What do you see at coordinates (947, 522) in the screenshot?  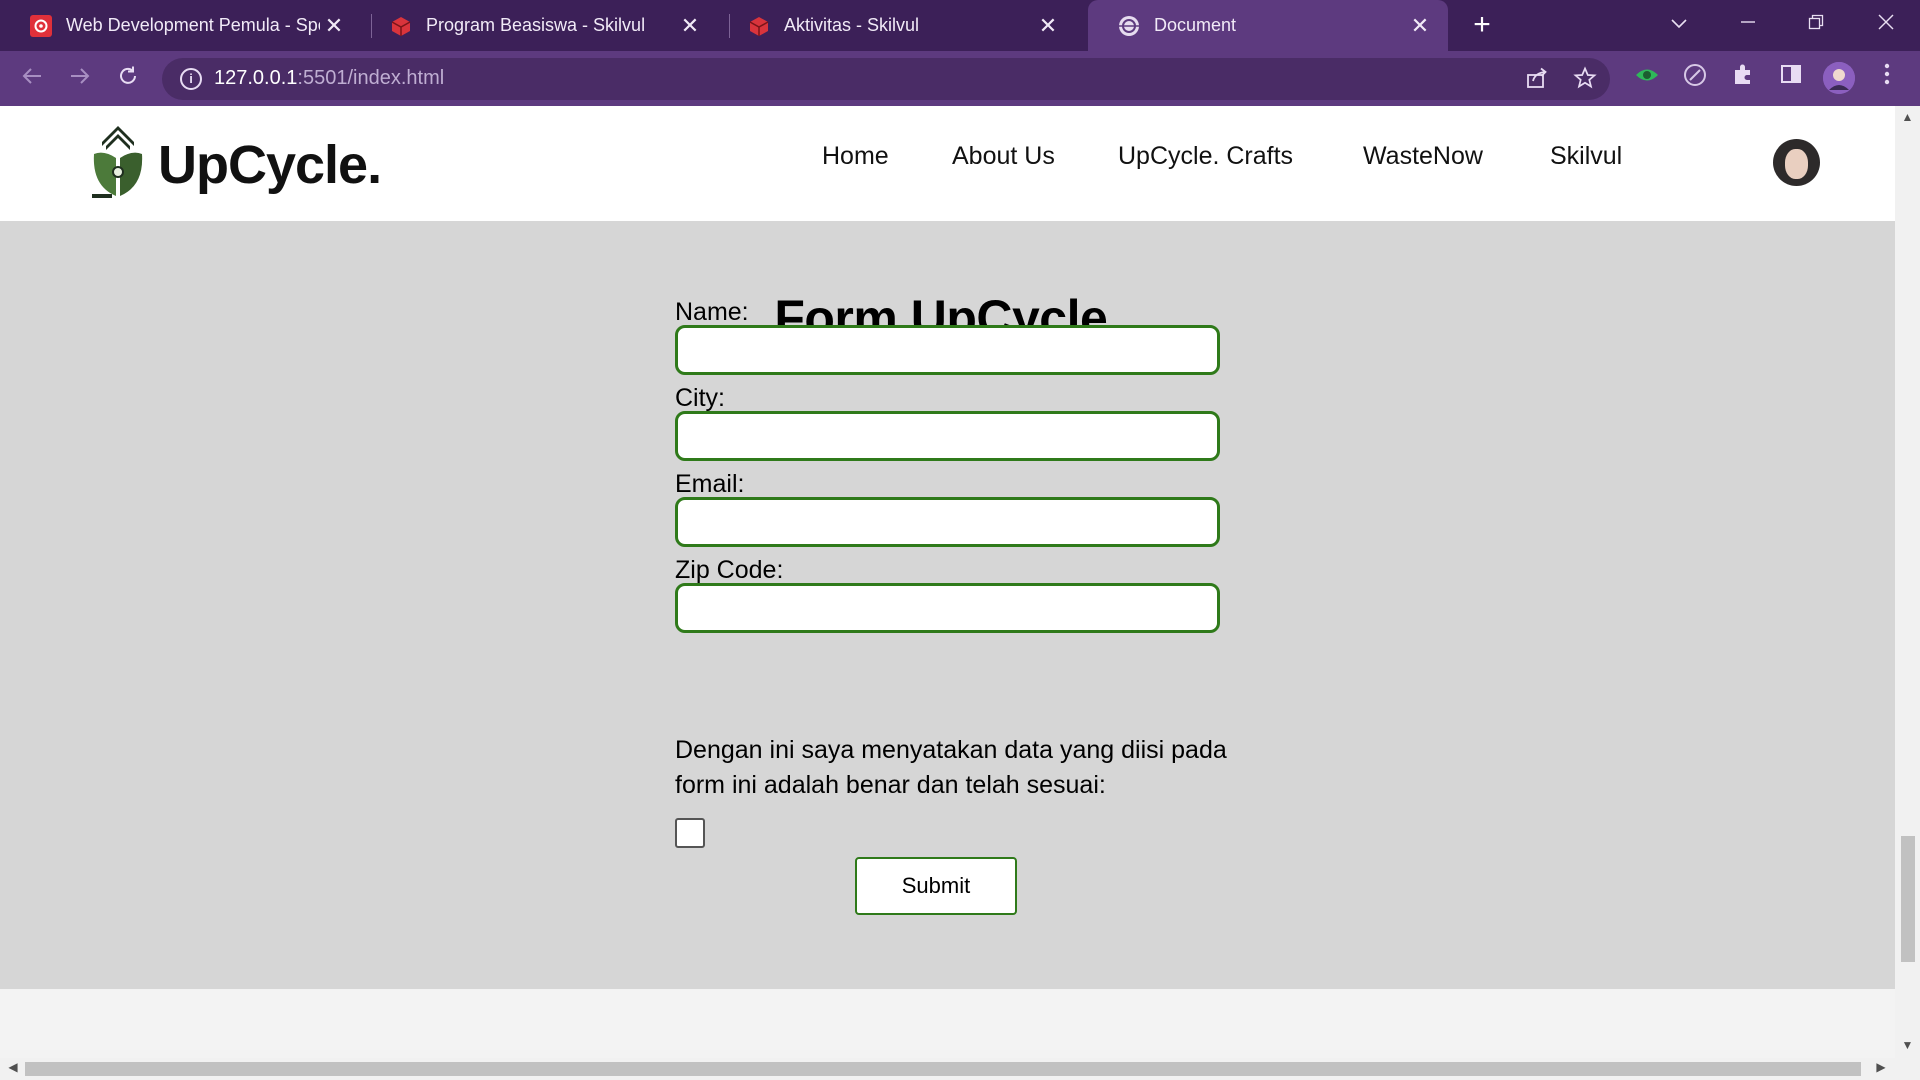 I see `email-input` at bounding box center [947, 522].